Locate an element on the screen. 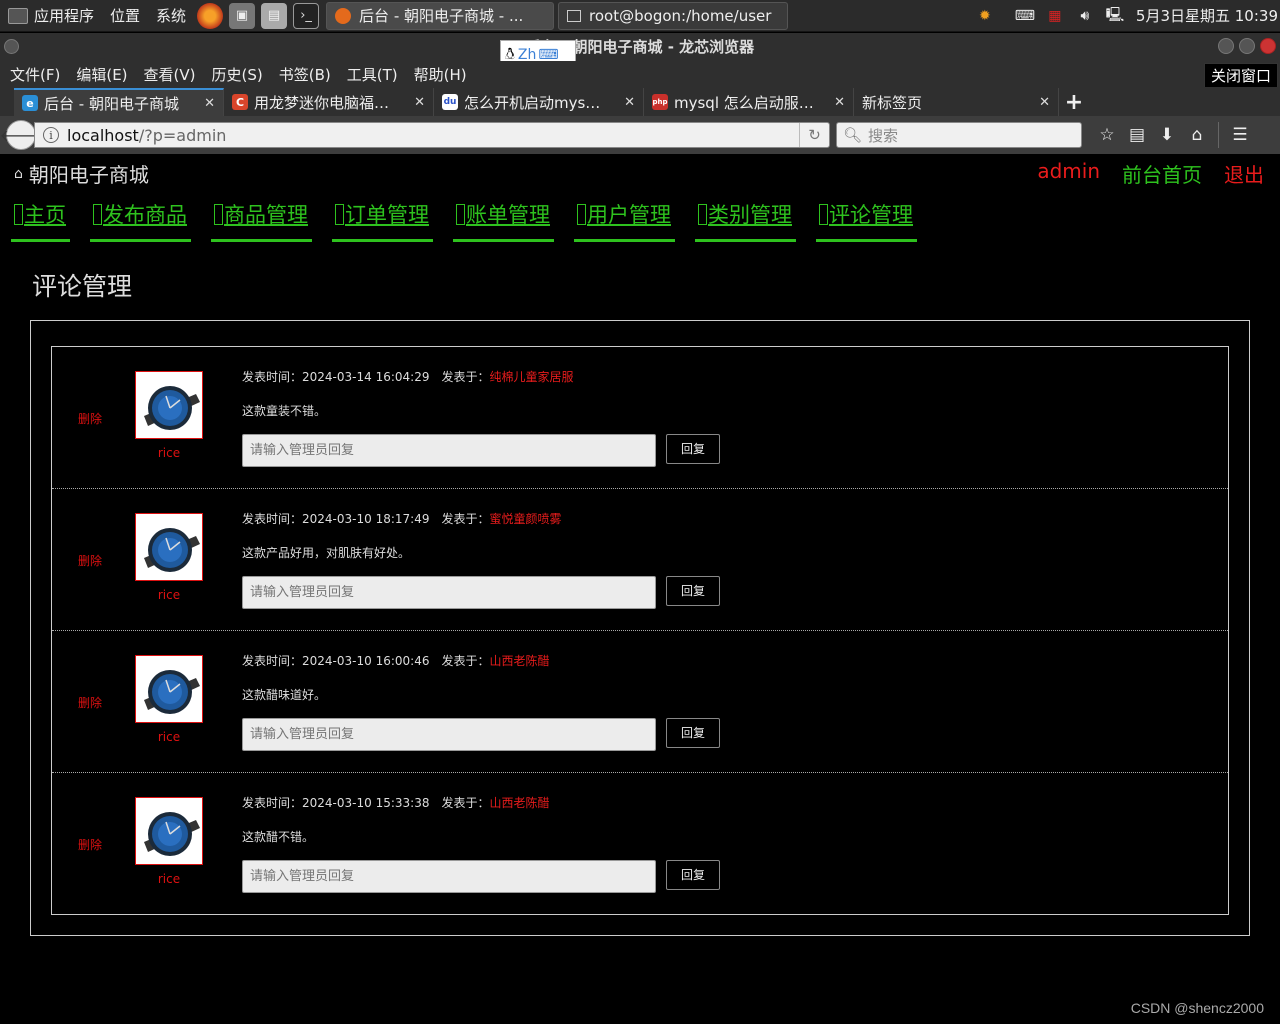  menu-edit: 编辑(E) is located at coordinates (101, 74).